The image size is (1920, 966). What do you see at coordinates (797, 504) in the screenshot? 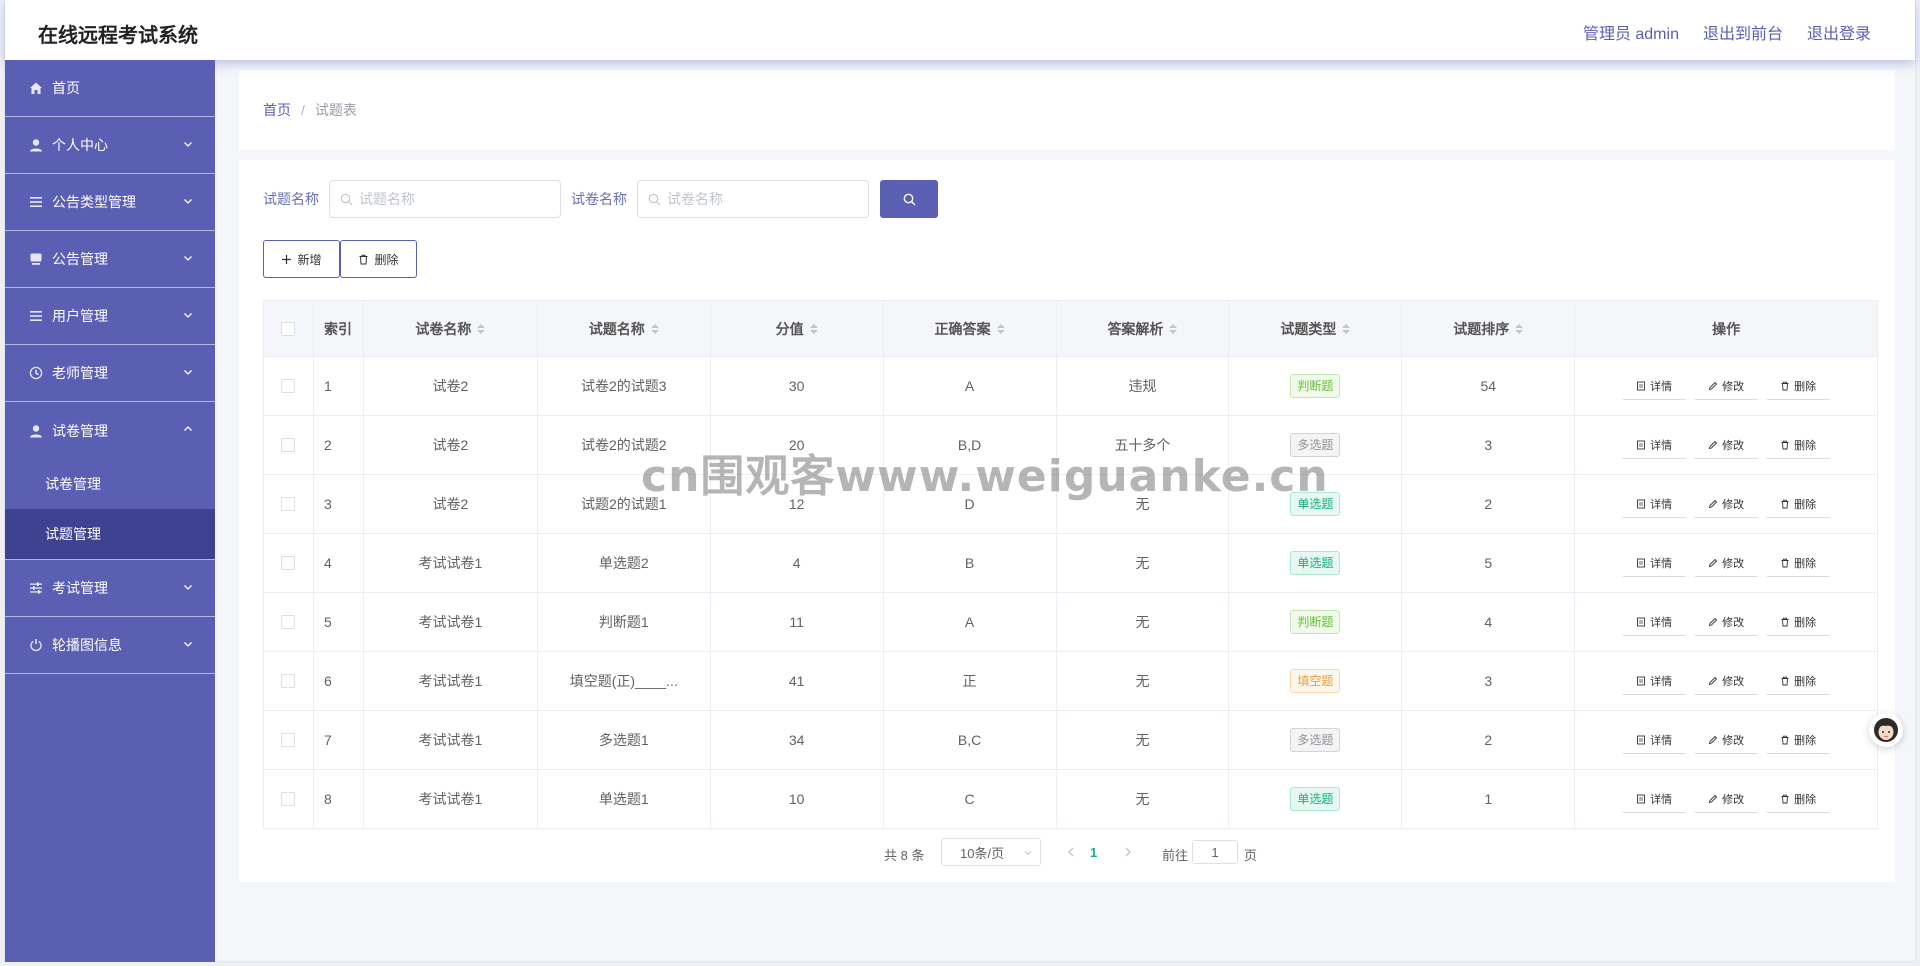
I see `cell-score: 12` at bounding box center [797, 504].